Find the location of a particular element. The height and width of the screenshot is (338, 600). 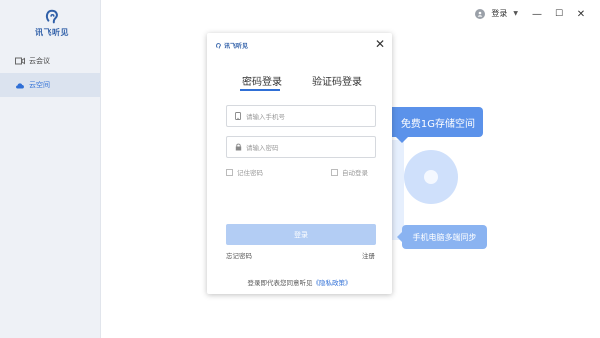

tab-code-login: 验证码登录 is located at coordinates (337, 80).